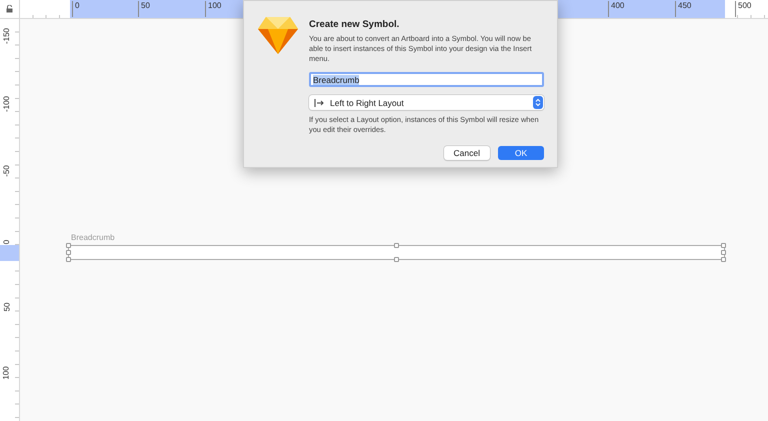 This screenshot has height=421, width=768. What do you see at coordinates (616, 9) in the screenshot?
I see `ruler-label: 400` at bounding box center [616, 9].